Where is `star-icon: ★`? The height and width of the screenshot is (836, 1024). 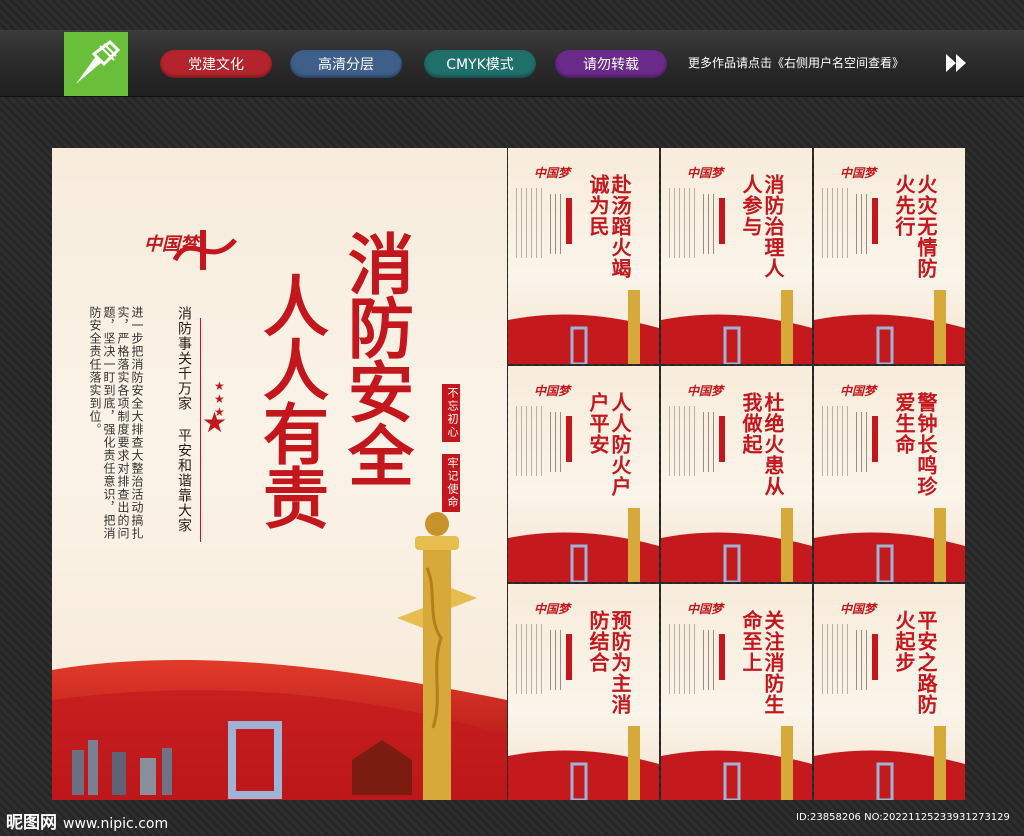 star-icon: ★ is located at coordinates (215, 422).